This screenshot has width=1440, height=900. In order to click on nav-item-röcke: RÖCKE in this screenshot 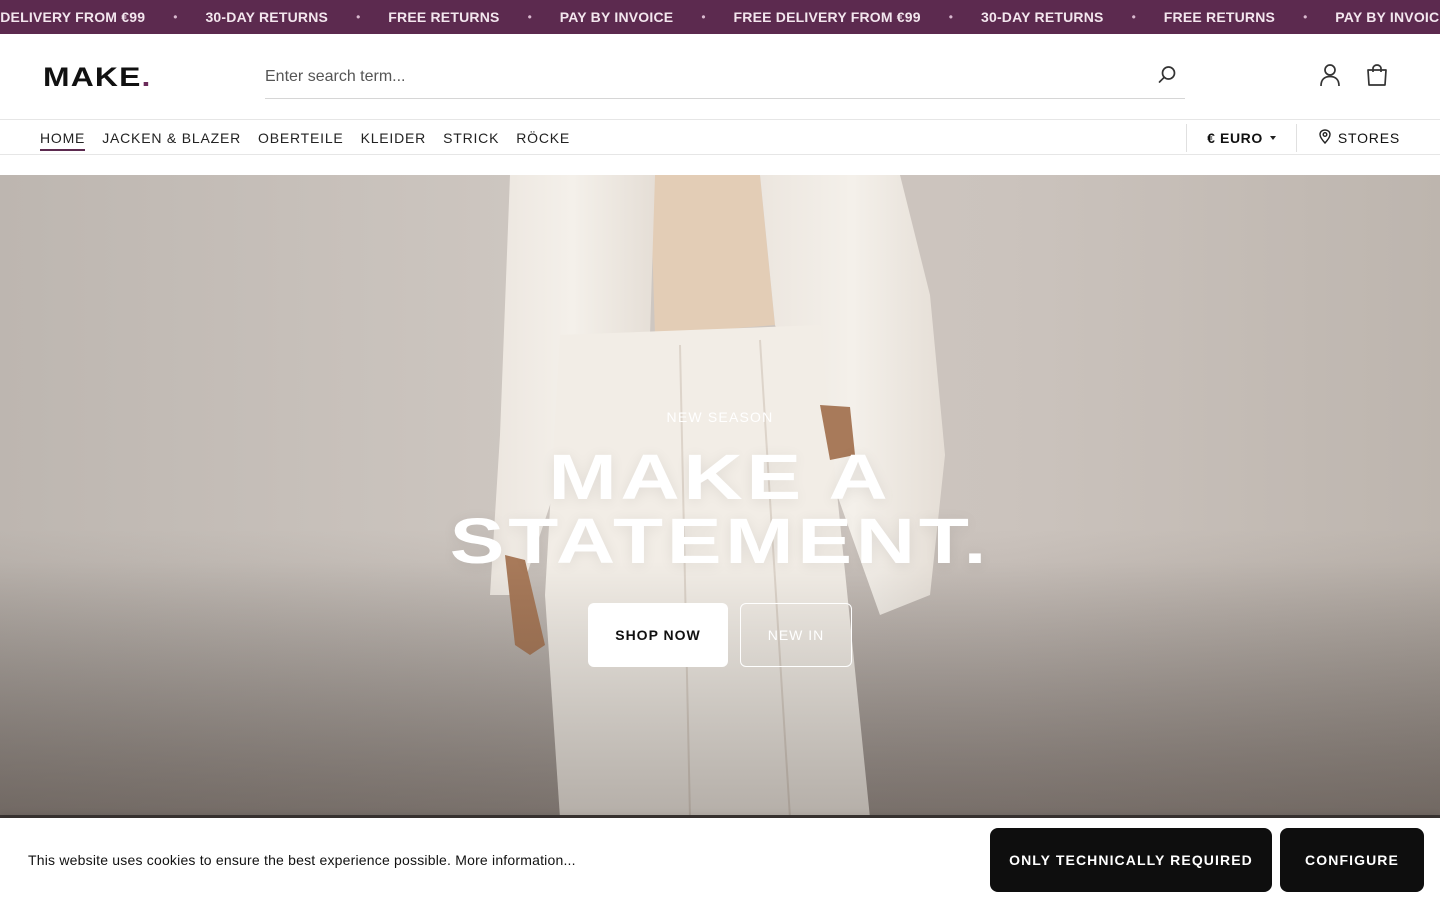, I will do `click(543, 138)`.